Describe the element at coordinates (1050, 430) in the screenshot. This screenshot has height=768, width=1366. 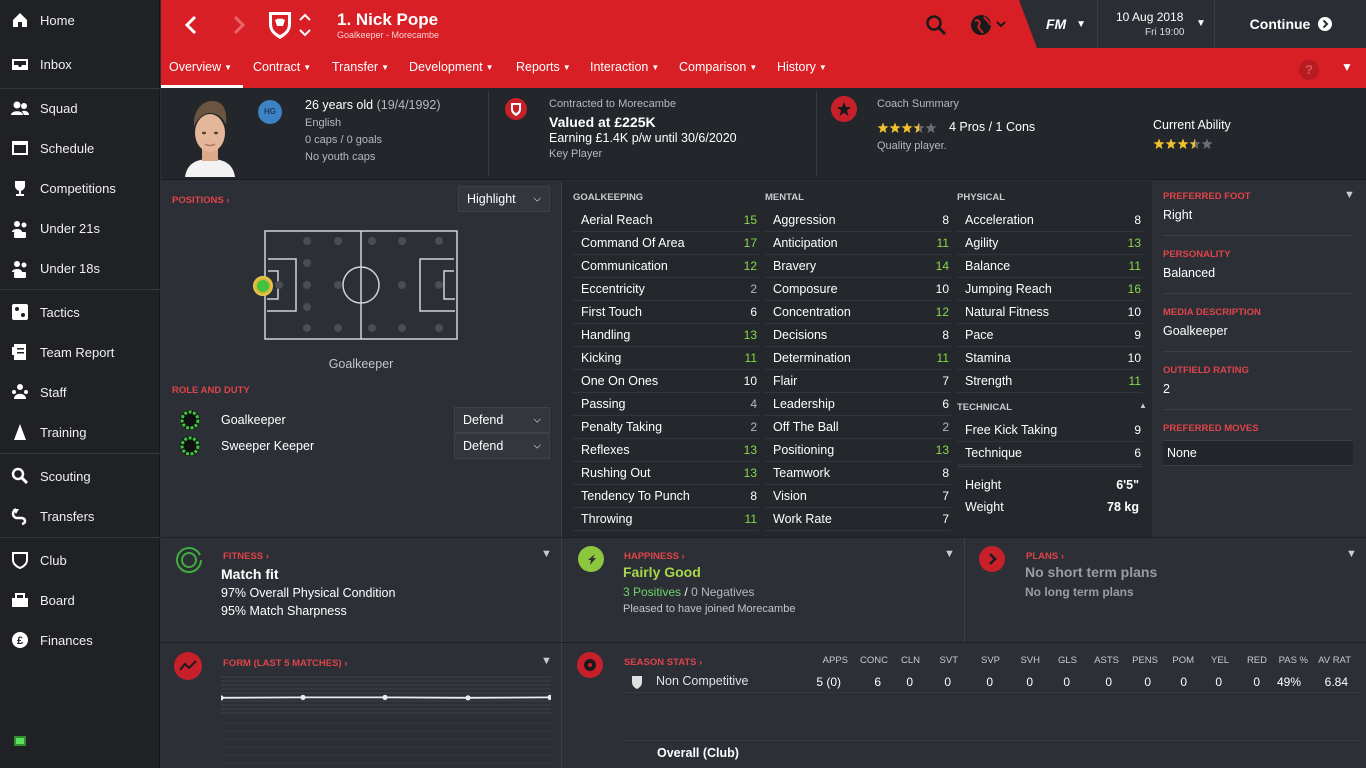
I see `attribute-row: Free Kick Taking 9` at that location.